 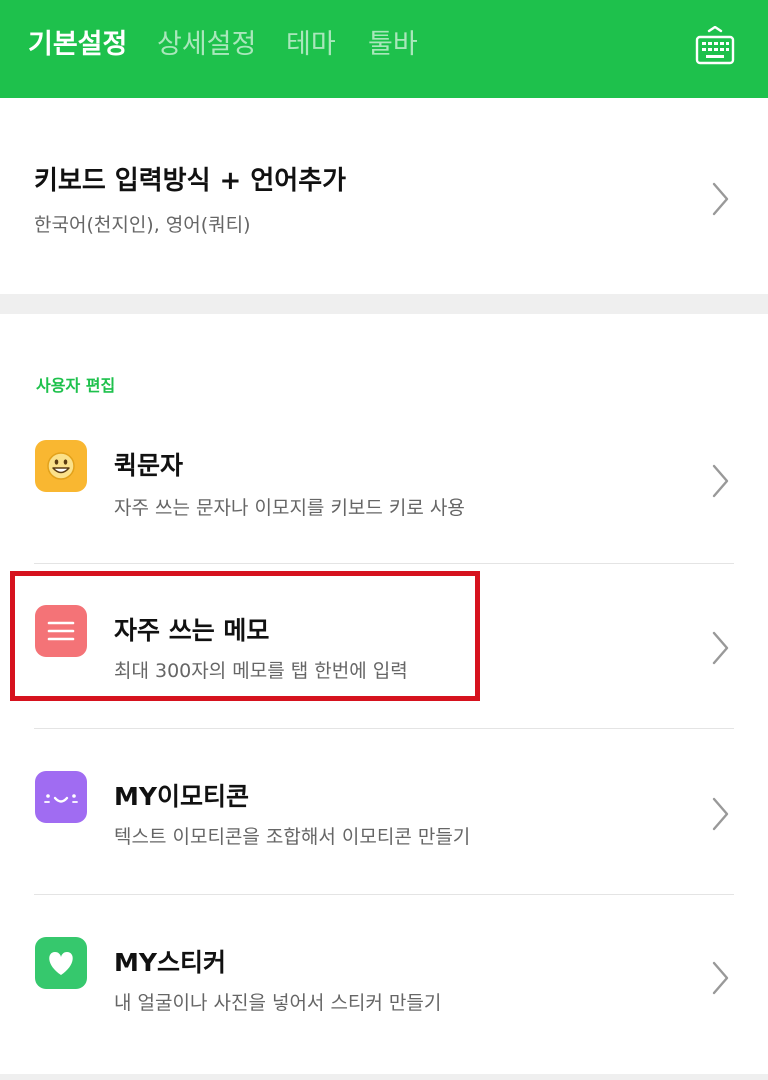 I want to click on section-divider, so click(x=384, y=304).